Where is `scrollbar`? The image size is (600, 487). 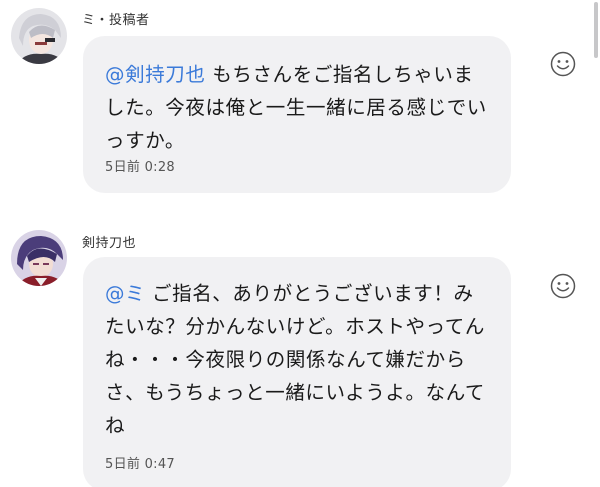 scrollbar is located at coordinates (596, 30).